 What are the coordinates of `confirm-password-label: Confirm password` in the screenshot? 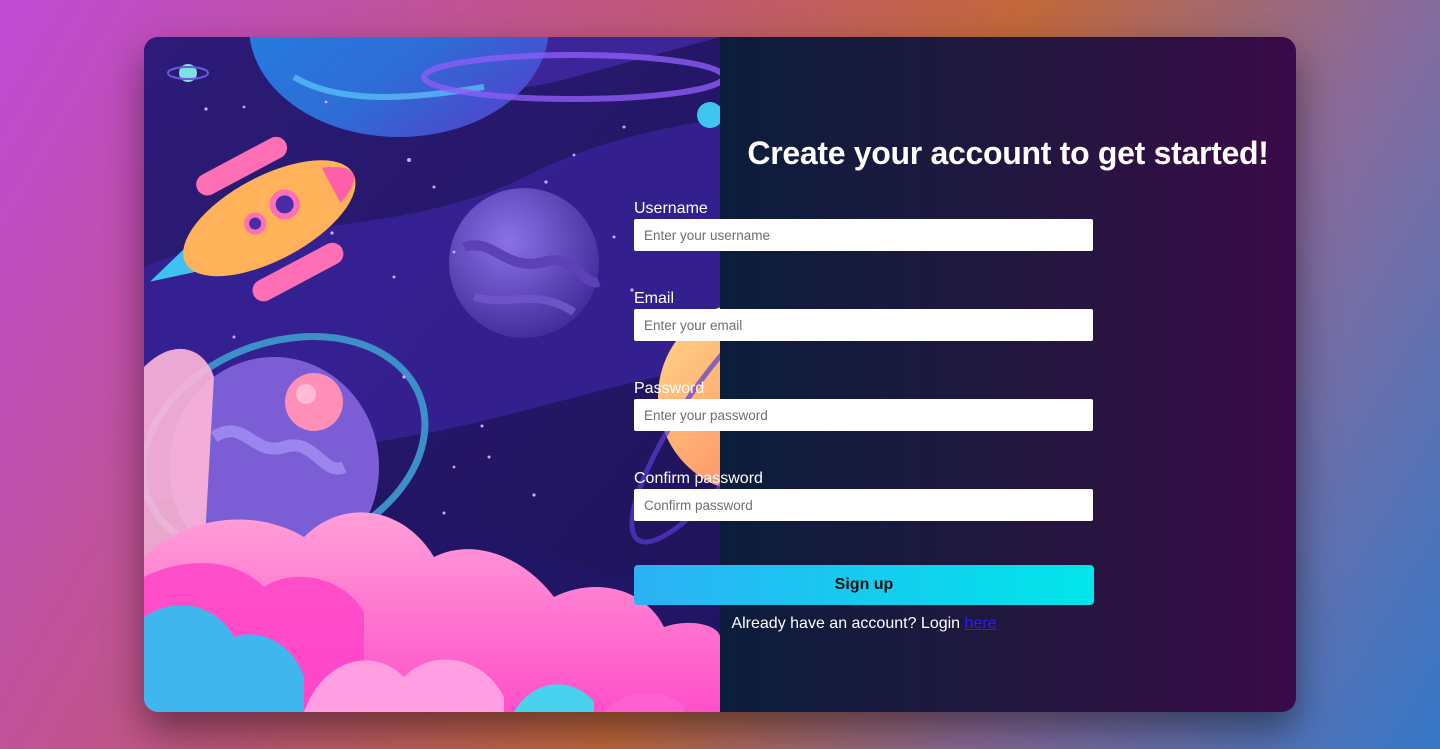 It's located at (698, 478).